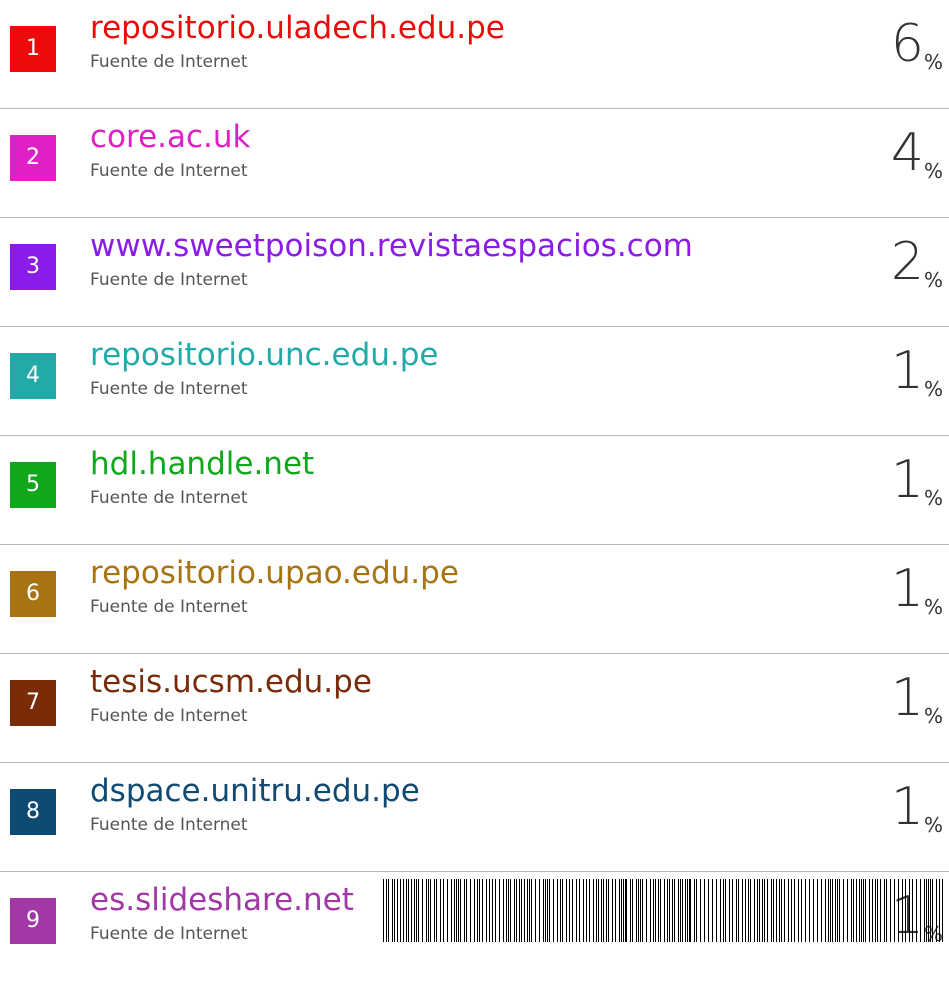  I want to click on source-link: tesis.ucsm.edu.pe, so click(231, 682).